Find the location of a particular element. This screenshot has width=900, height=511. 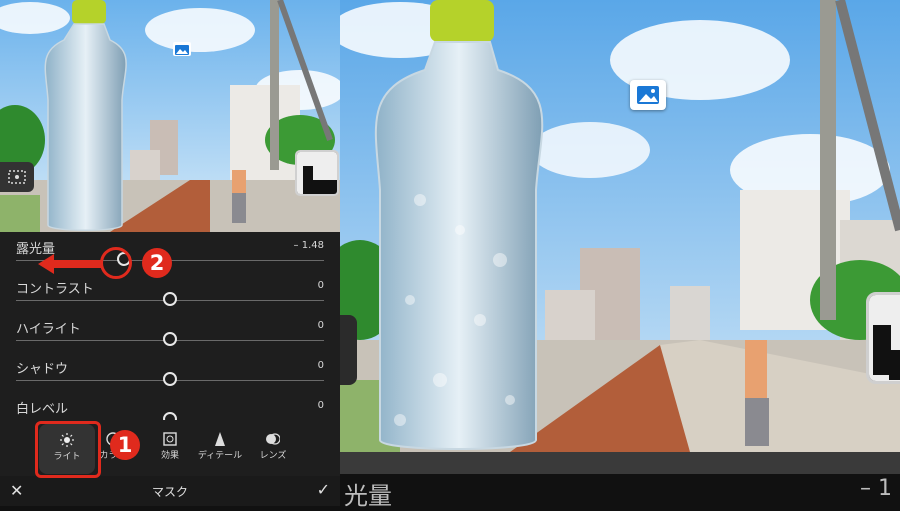

toolbar-stripe is located at coordinates (620, 463).